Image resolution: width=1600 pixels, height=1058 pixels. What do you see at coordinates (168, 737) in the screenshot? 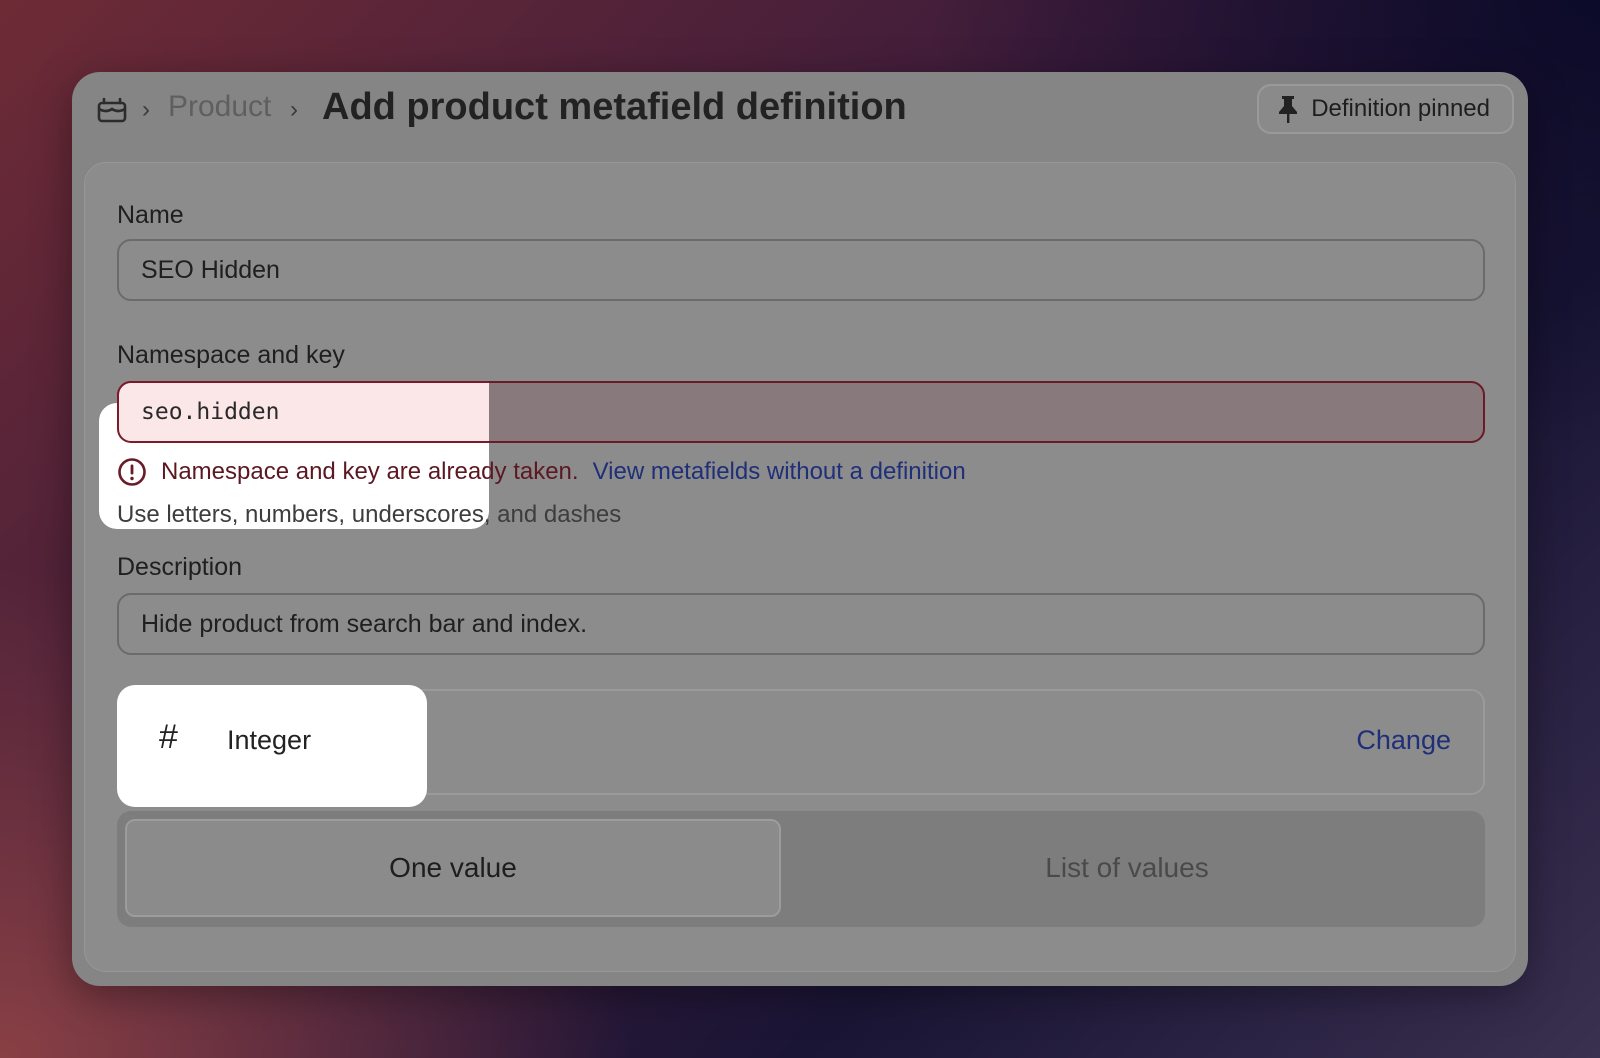
I see `hash-icon: #` at bounding box center [168, 737].